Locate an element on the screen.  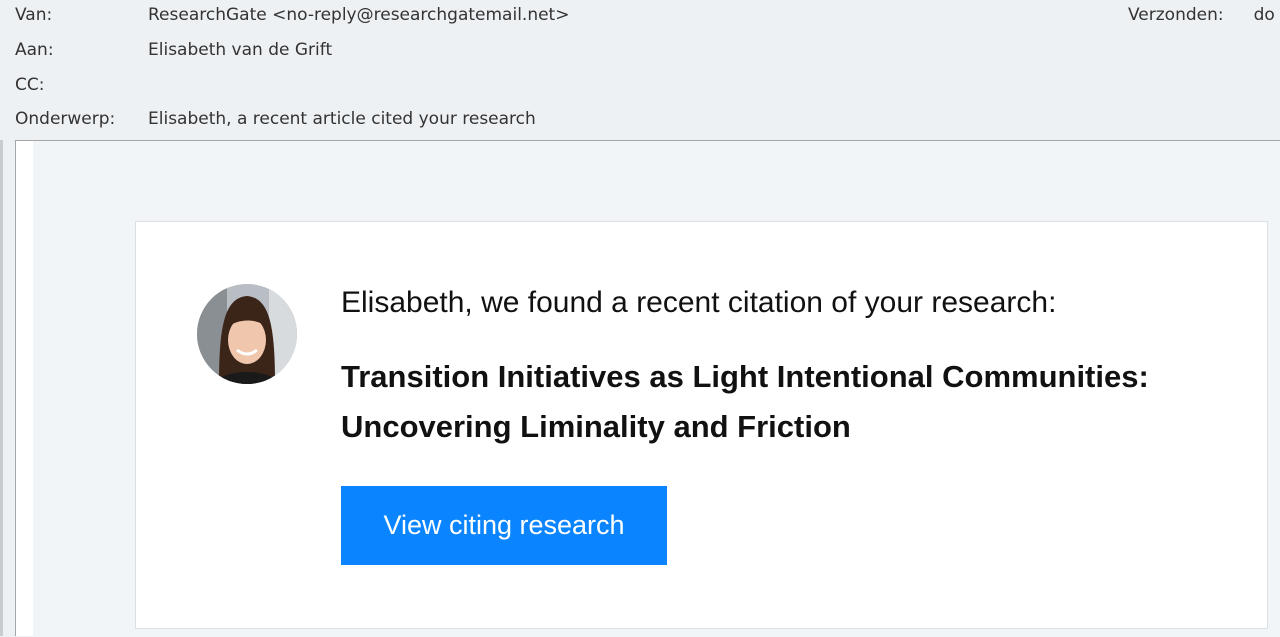
avatar is located at coordinates (247, 334).